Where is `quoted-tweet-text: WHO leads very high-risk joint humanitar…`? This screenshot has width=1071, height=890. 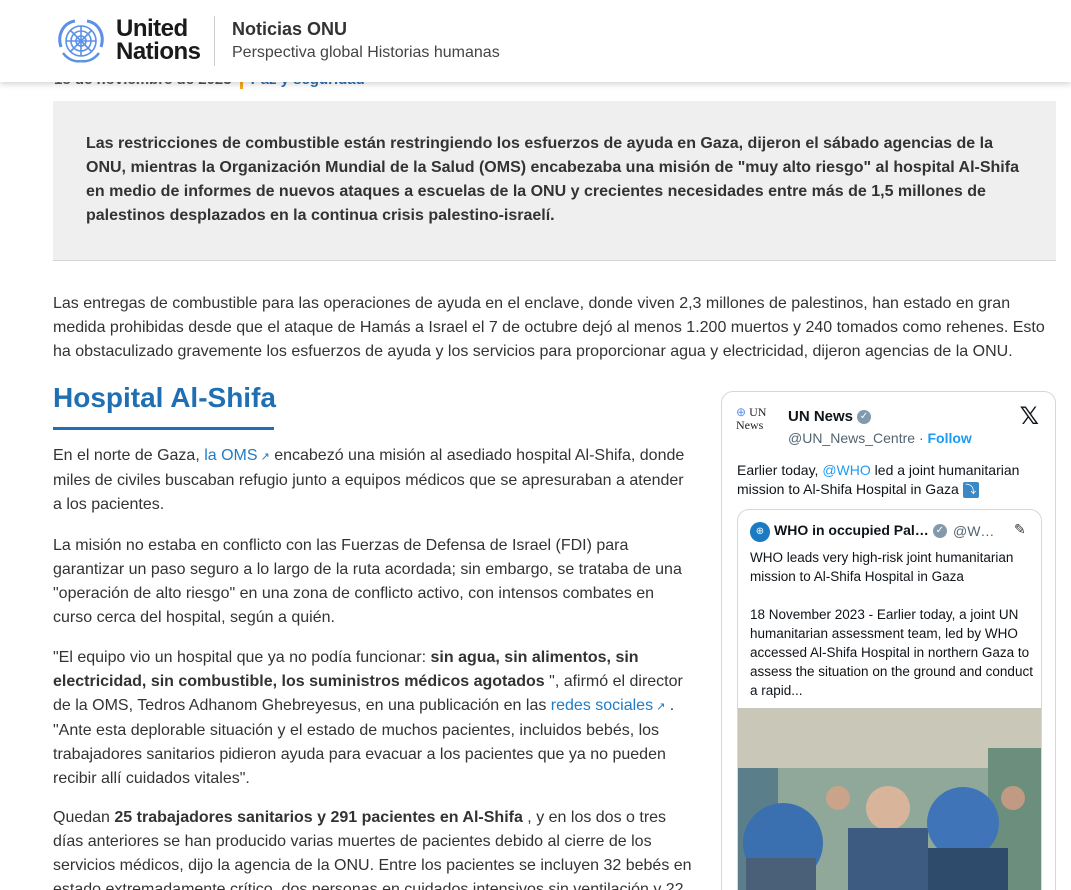
quoted-tweet-text: WHO leads very high-risk joint humanitar… is located at coordinates (892, 624).